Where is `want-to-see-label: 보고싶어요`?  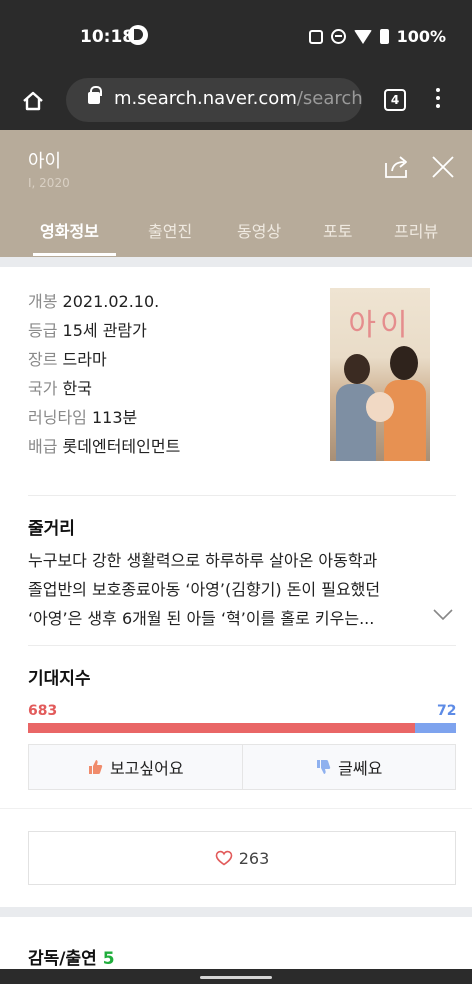 want-to-see-label: 보고싶어요 is located at coordinates (146, 768).